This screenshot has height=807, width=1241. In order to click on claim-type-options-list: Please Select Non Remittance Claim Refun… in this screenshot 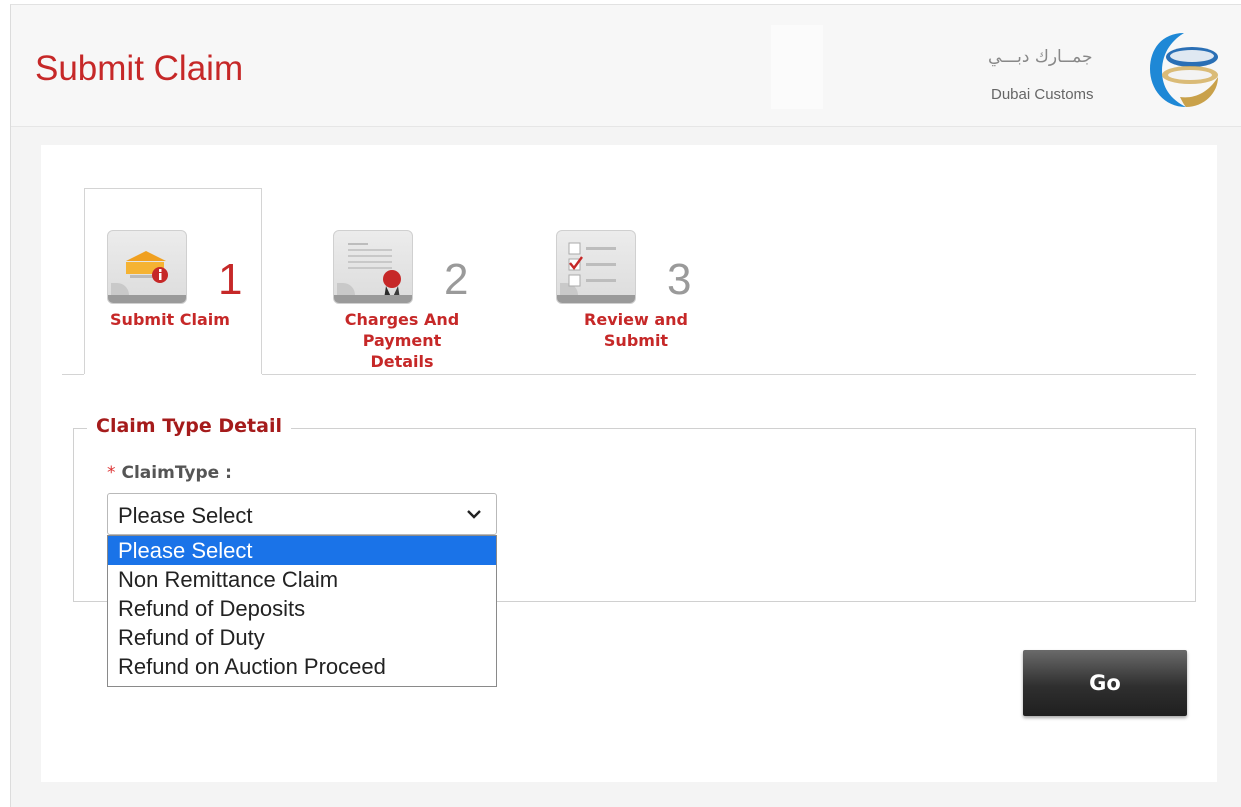, I will do `click(302, 611)`.